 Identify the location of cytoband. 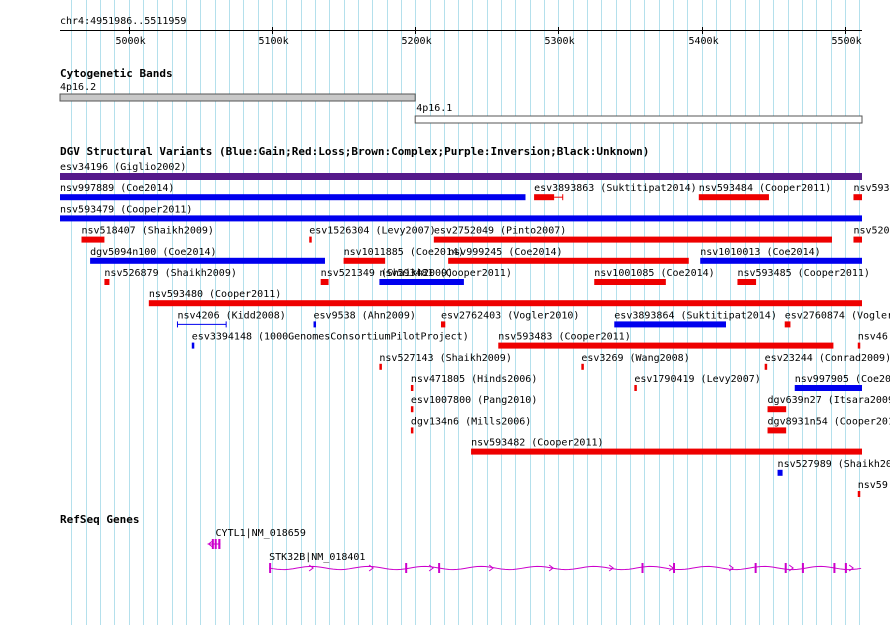
(237, 97).